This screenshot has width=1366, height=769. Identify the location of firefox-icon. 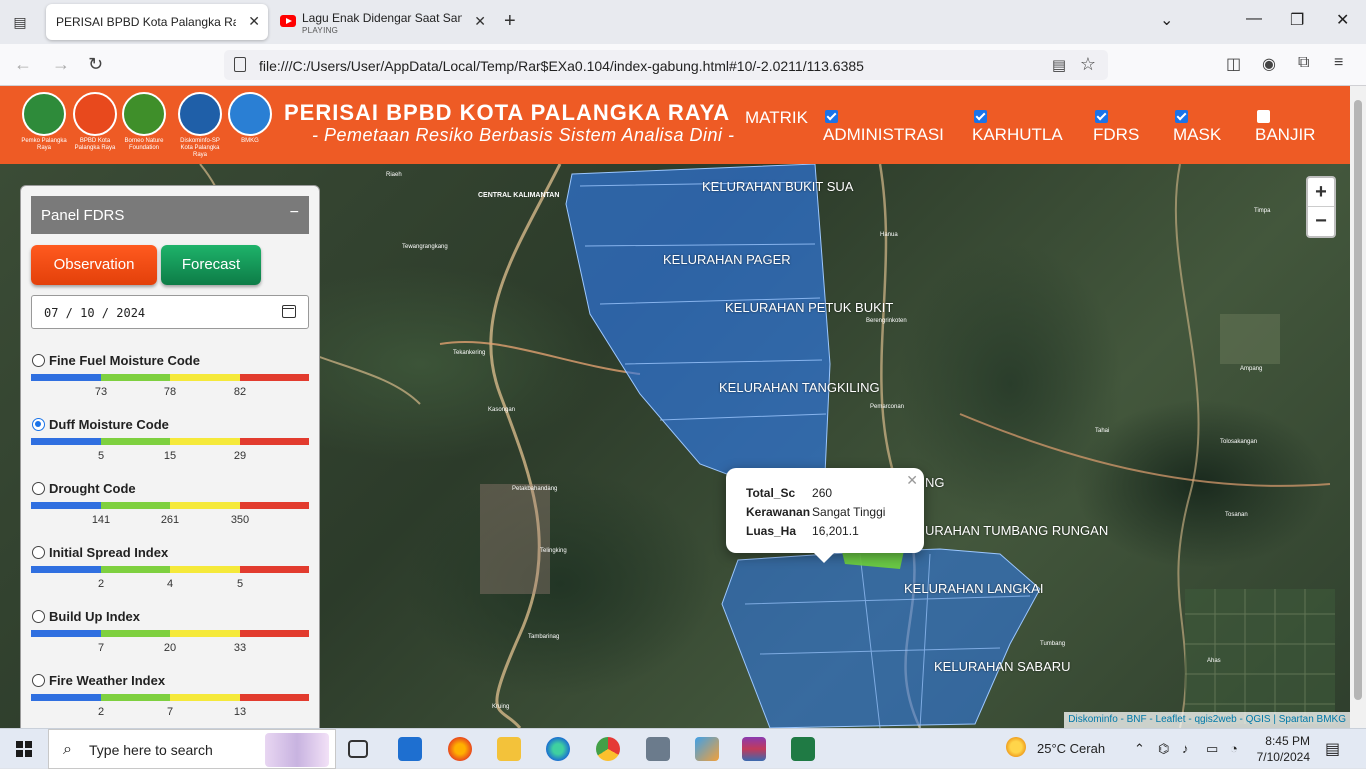
(460, 749).